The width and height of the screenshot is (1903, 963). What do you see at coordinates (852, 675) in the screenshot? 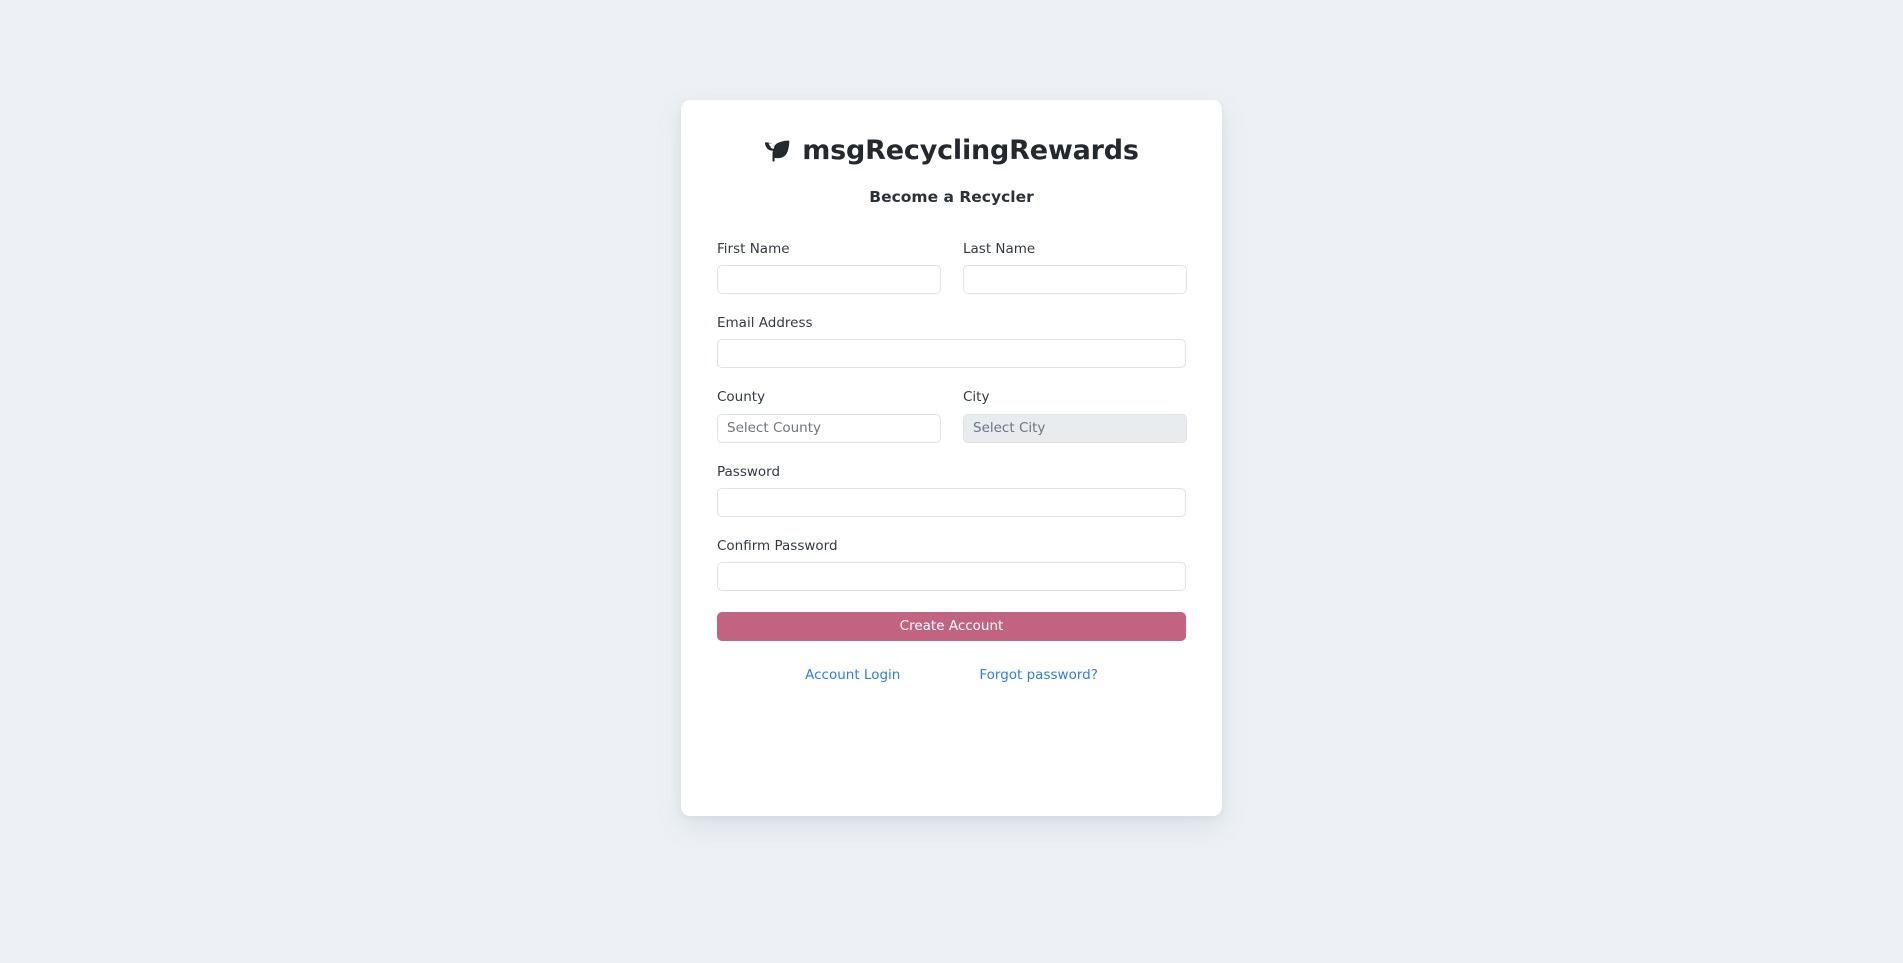
I see `account-login-link: Account Login` at bounding box center [852, 675].